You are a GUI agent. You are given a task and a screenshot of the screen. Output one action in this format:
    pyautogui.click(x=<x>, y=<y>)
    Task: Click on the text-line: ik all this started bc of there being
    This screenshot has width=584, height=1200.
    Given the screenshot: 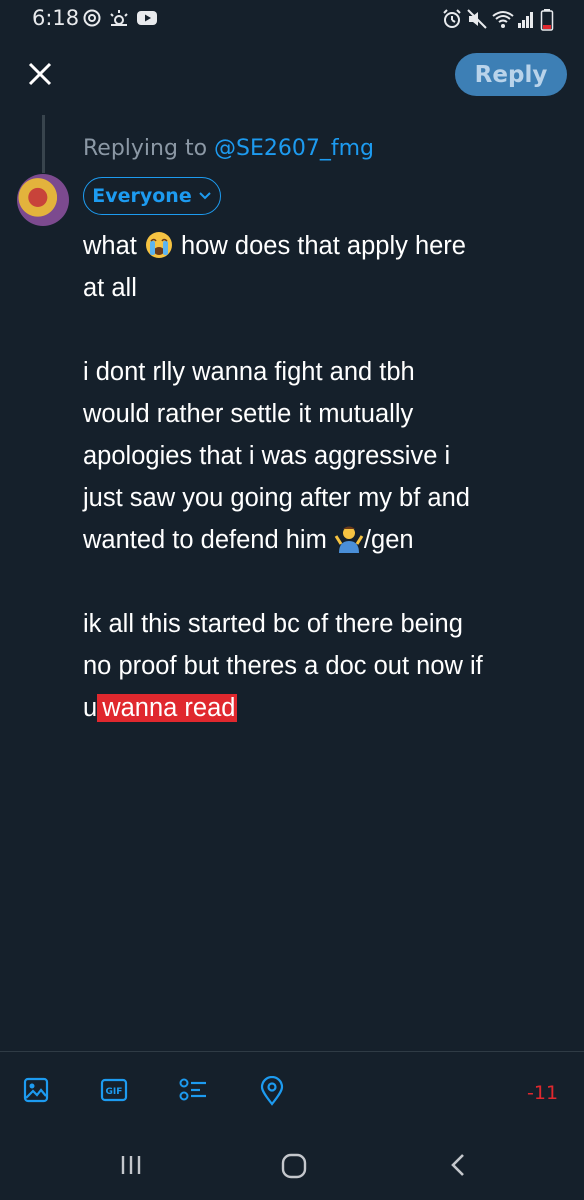 What is the action you would take?
    pyautogui.click(x=273, y=624)
    